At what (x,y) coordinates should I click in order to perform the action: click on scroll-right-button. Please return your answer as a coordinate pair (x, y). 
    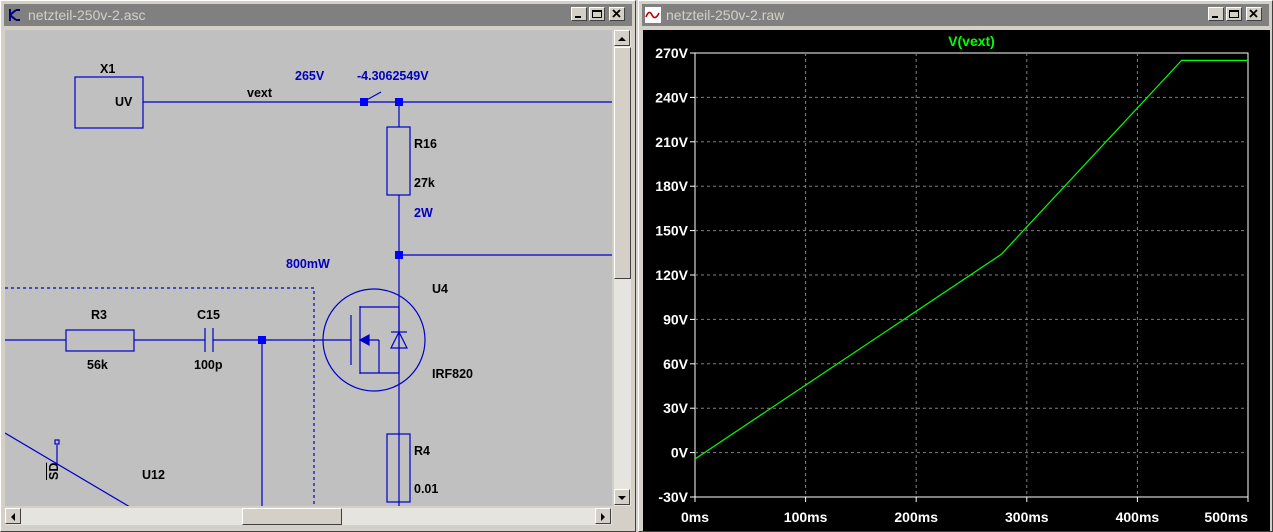
    Looking at the image, I should click on (603, 516).